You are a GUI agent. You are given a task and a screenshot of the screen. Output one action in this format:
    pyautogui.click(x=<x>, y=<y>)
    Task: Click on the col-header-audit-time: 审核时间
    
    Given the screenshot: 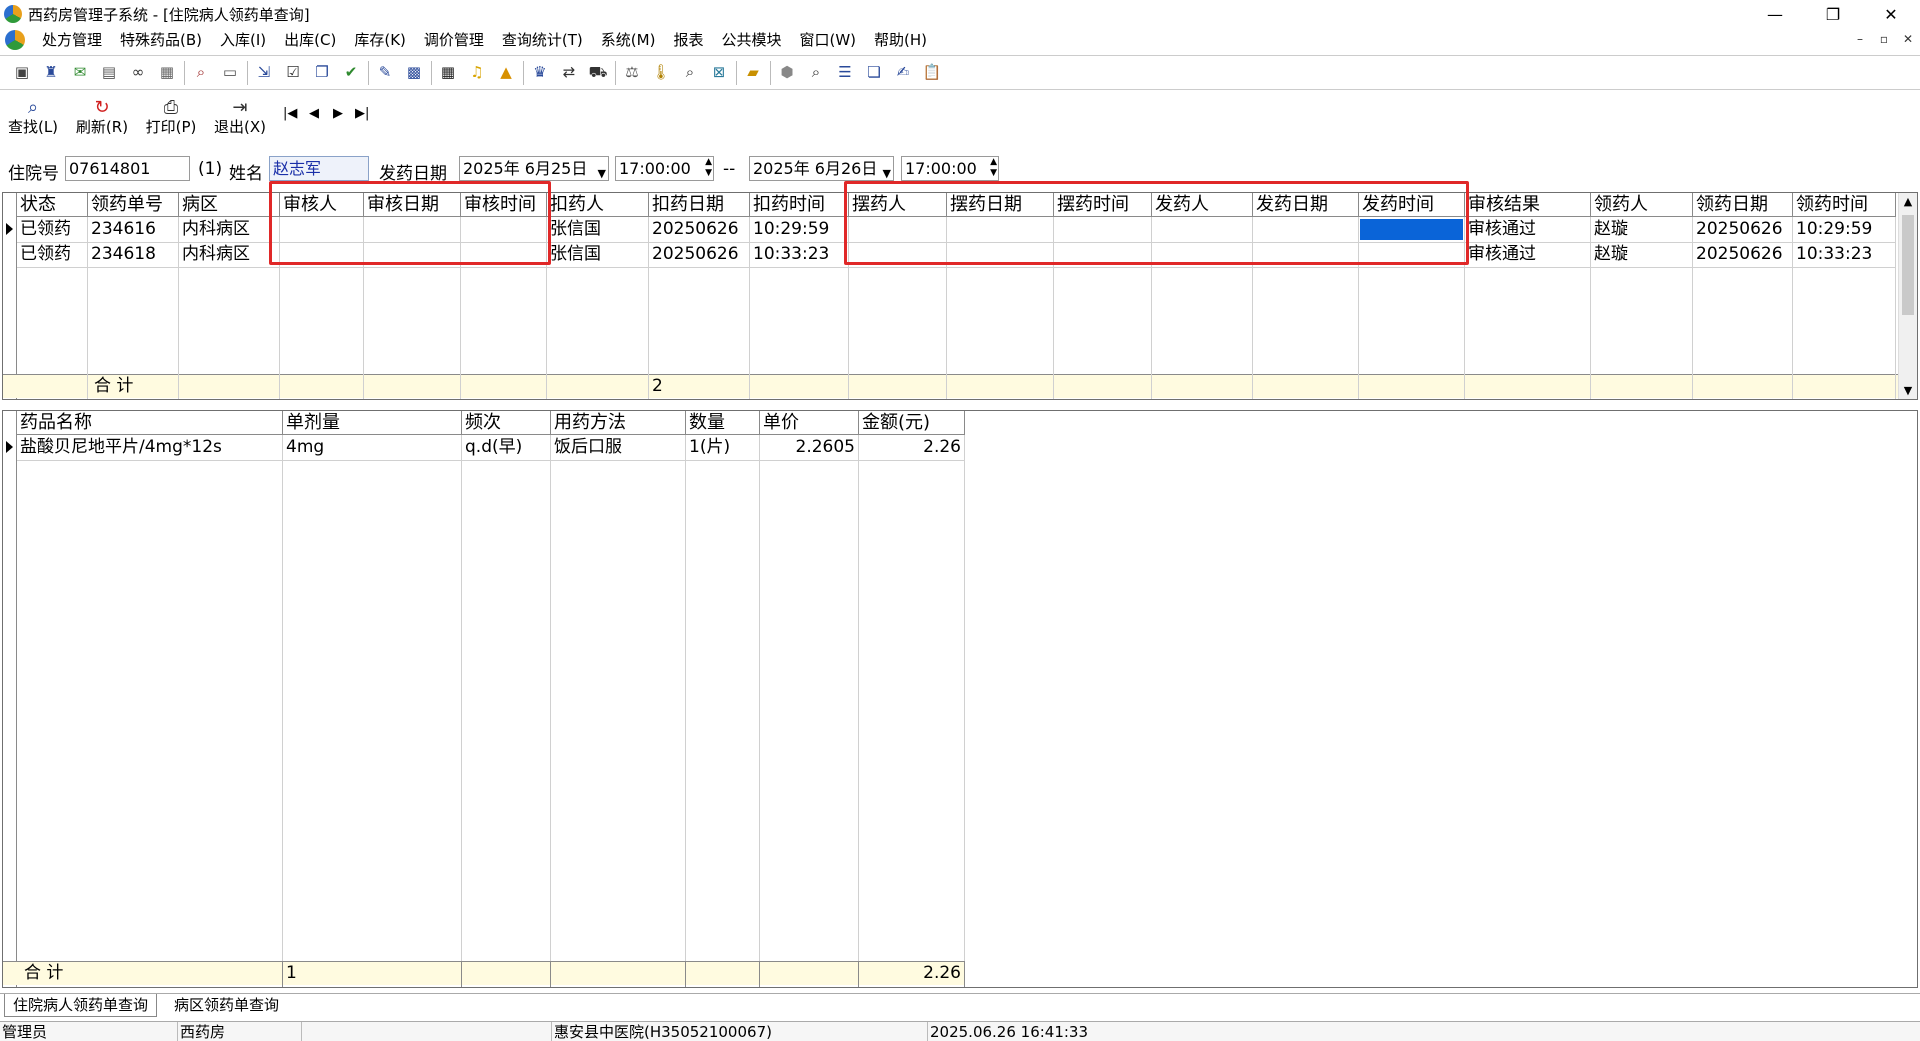 What is the action you would take?
    pyautogui.click(x=504, y=205)
    